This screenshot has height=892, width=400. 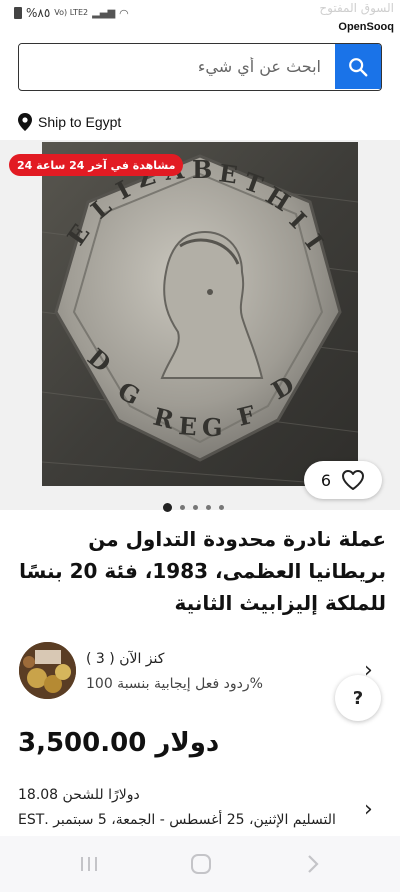 I want to click on search-button, so click(x=358, y=66).